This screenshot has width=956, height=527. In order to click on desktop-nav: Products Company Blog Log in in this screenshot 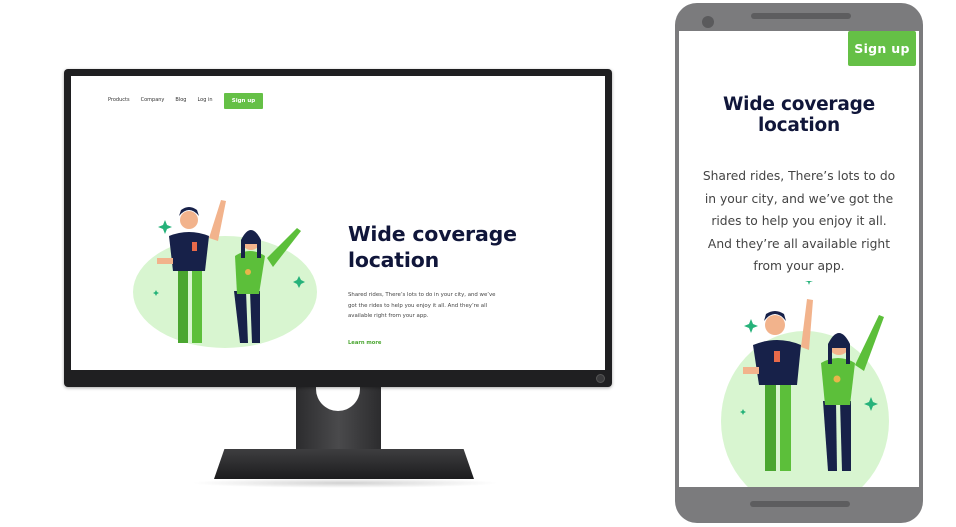, I will do `click(160, 100)`.